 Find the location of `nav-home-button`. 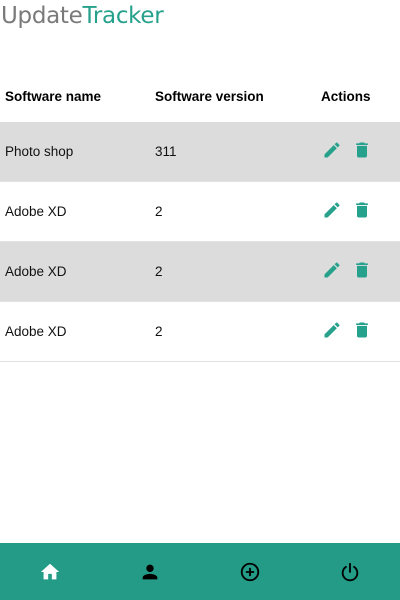

nav-home-button is located at coordinates (50, 571).